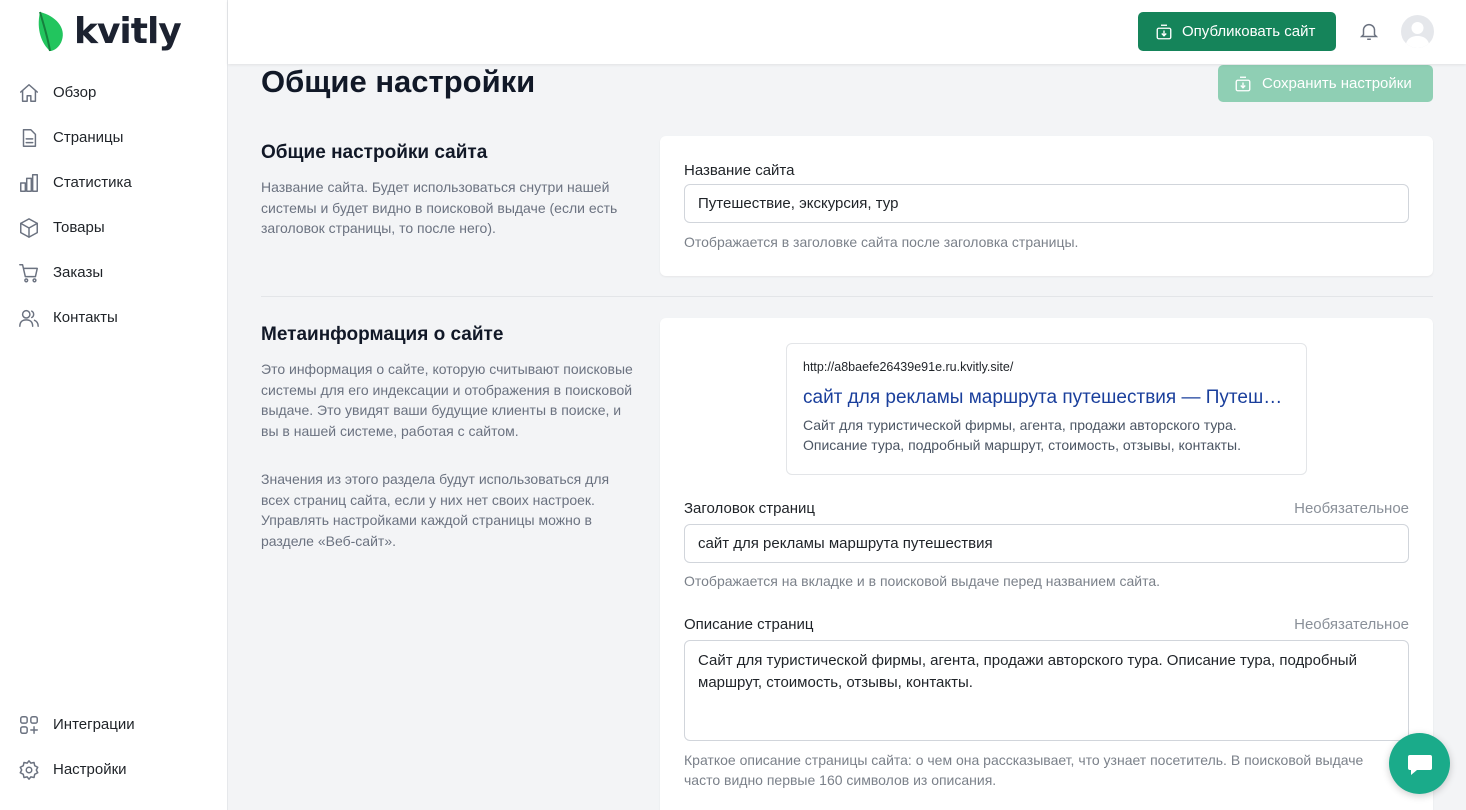 The width and height of the screenshot is (1466, 810). What do you see at coordinates (92, 182) in the screenshot?
I see `sidebar-item-label: Статистика` at bounding box center [92, 182].